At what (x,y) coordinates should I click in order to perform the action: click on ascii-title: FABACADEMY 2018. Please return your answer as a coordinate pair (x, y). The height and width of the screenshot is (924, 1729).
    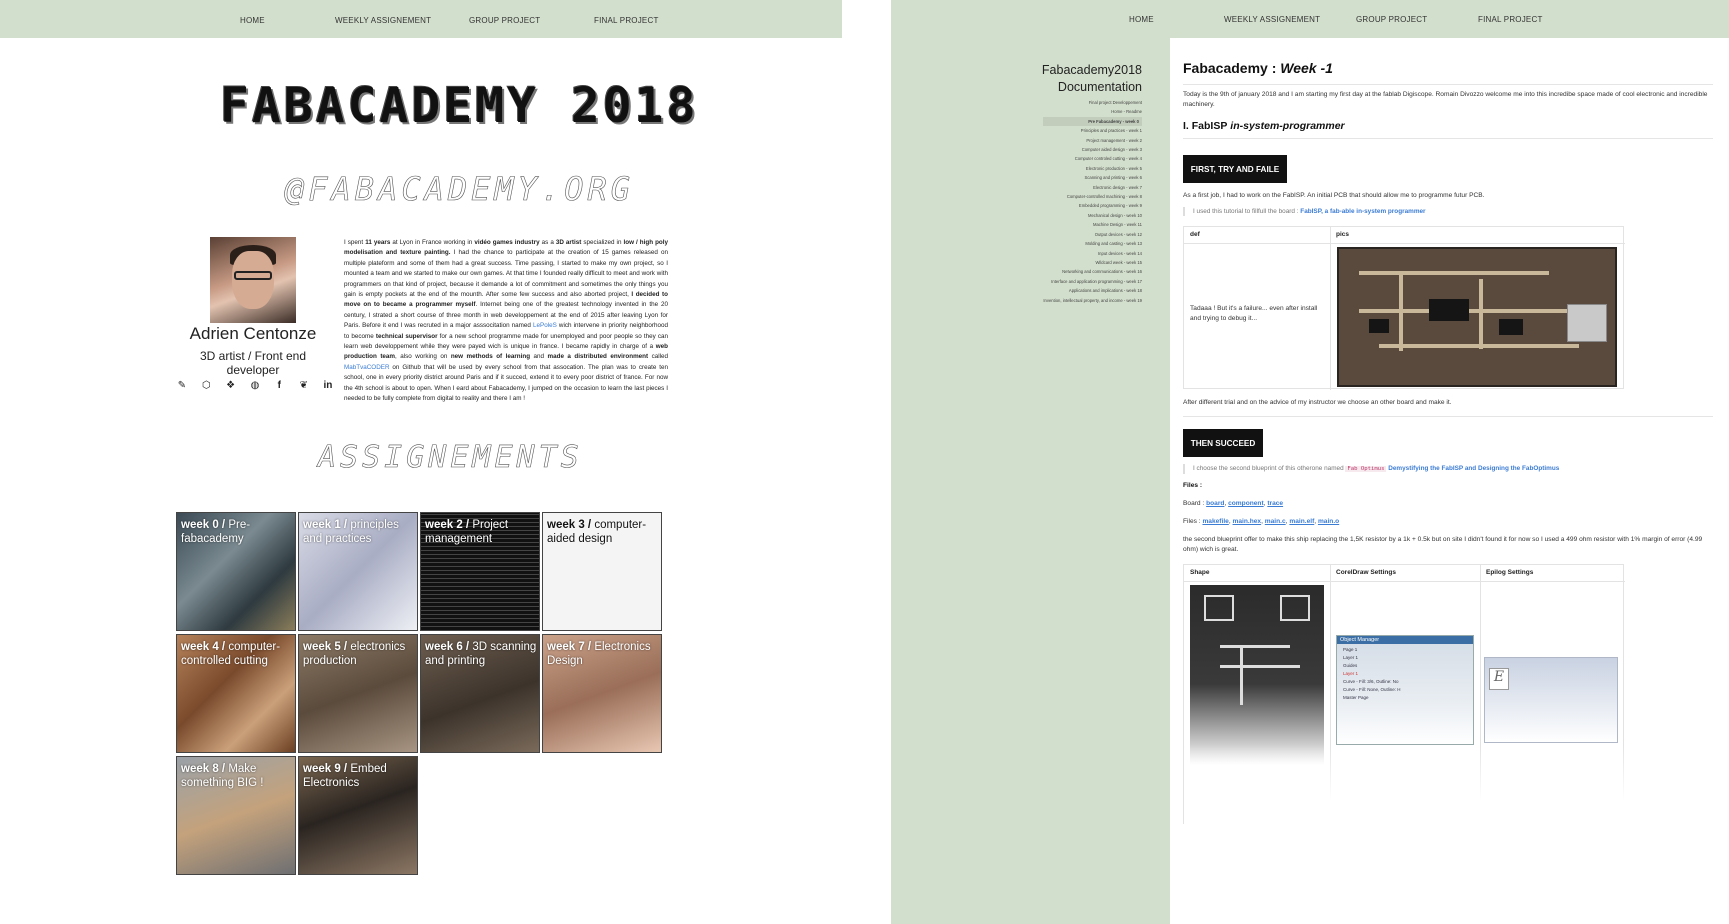
    Looking at the image, I should click on (459, 106).